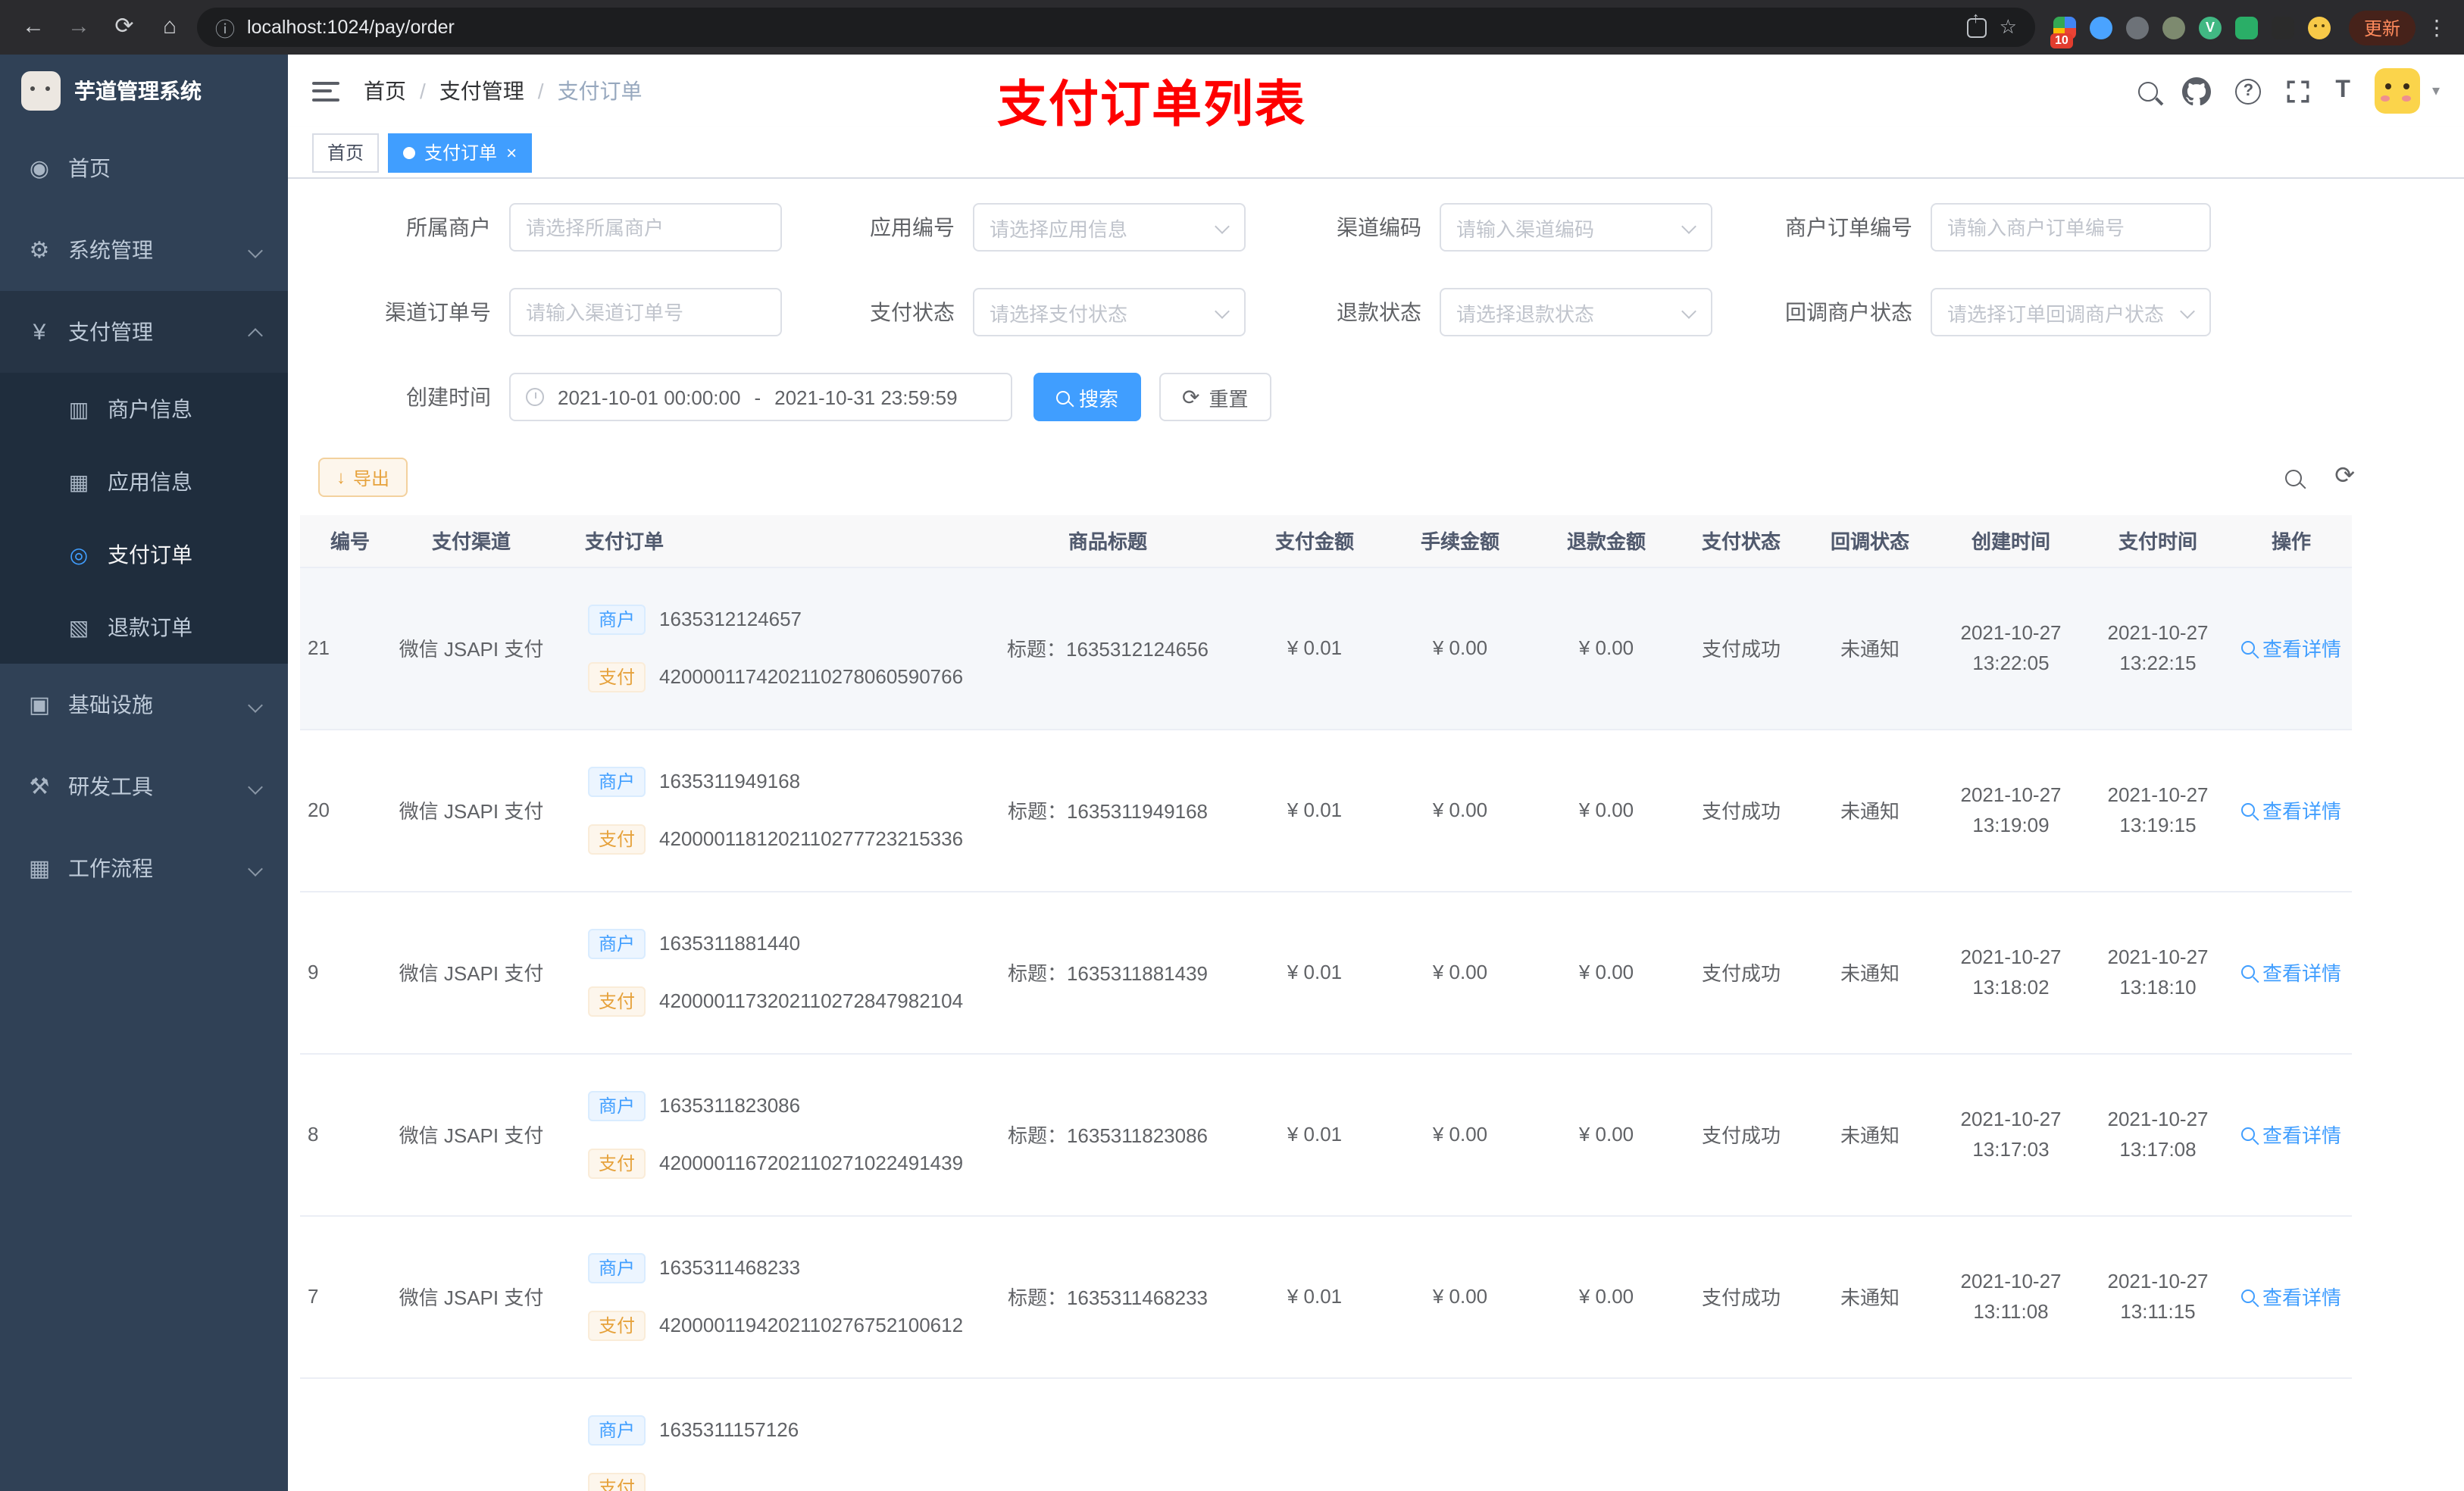 The width and height of the screenshot is (2464, 1491). What do you see at coordinates (1315, 972) in the screenshot?
I see `cell-amount: ¥ 0.01` at bounding box center [1315, 972].